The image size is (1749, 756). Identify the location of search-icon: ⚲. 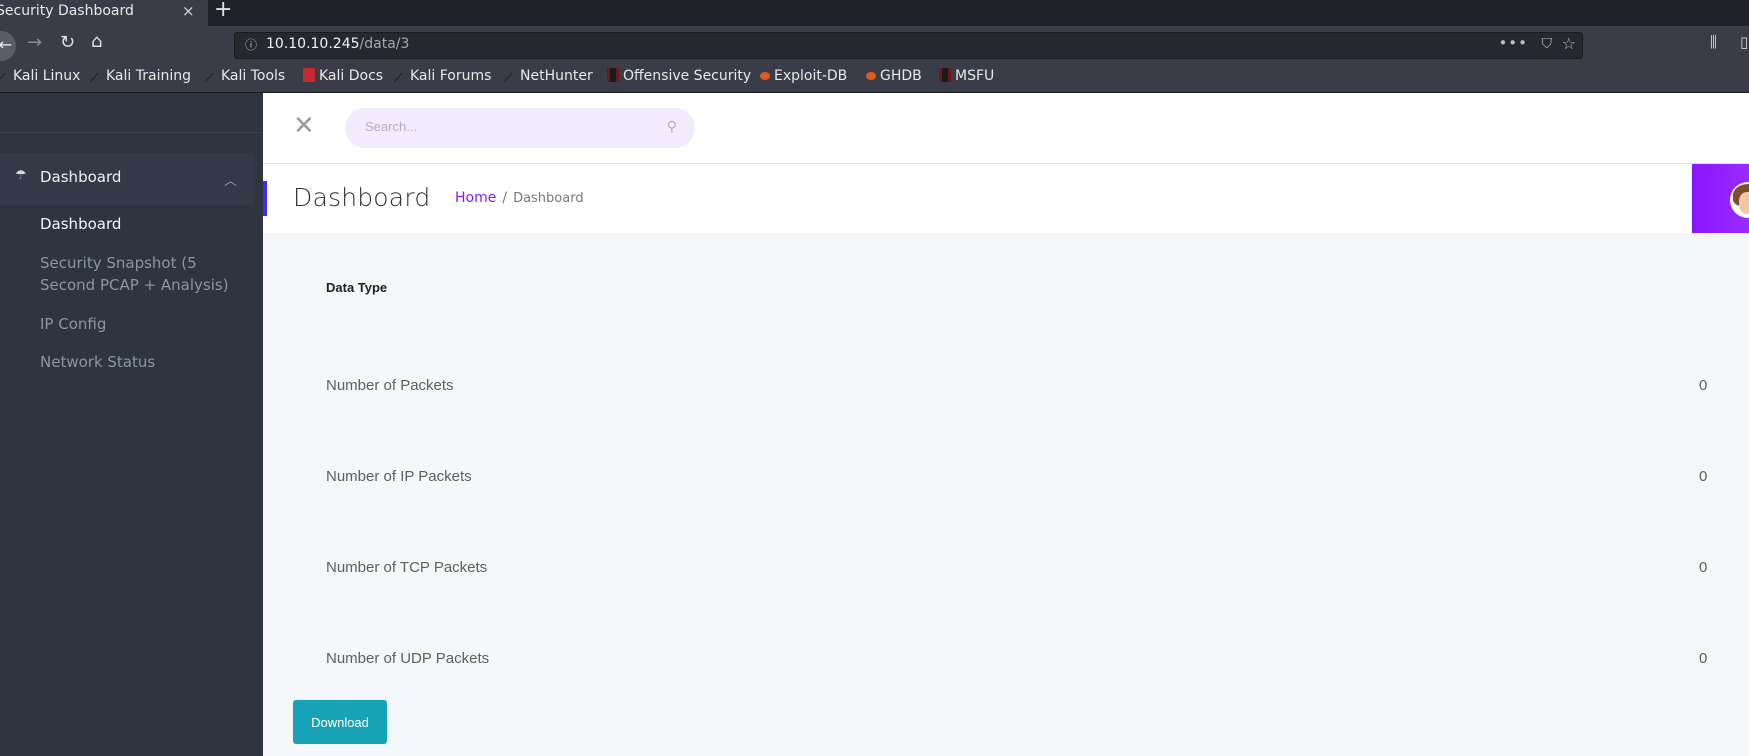
(672, 127).